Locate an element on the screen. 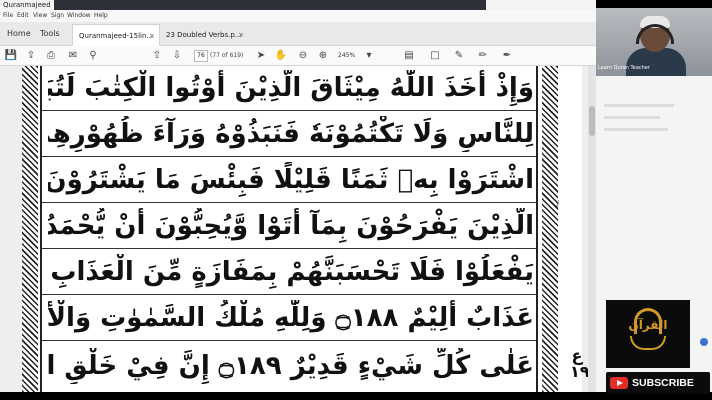 This screenshot has width=712, height=400. youtube-icon is located at coordinates (619, 383).